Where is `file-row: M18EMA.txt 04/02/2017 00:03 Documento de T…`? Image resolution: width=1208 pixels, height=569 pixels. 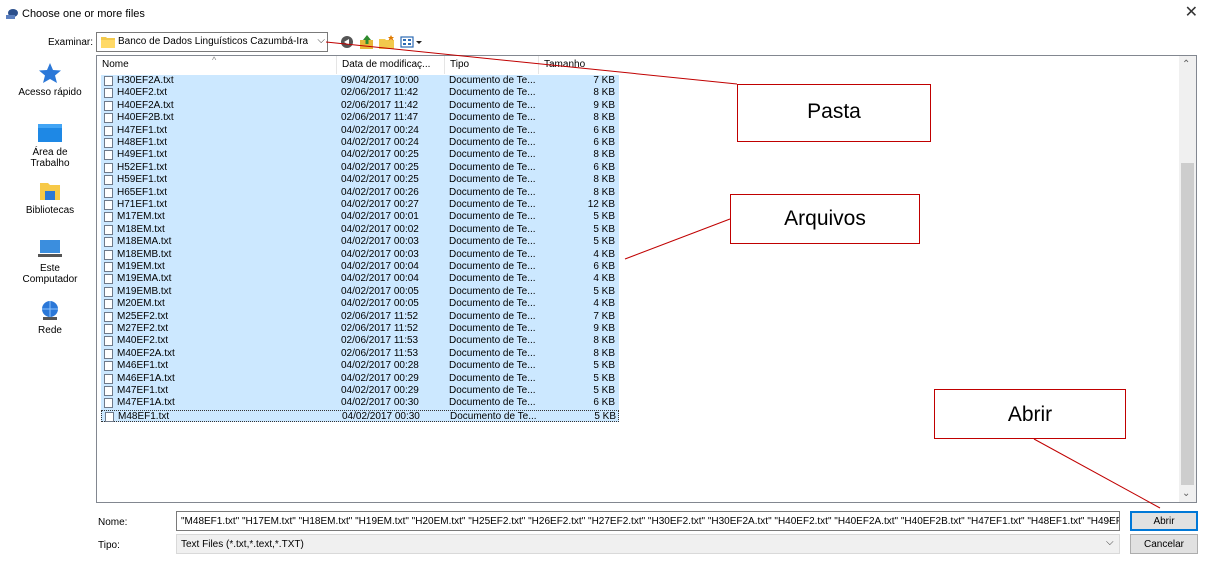 file-row: M18EMA.txt 04/02/2017 00:03 Documento de T… is located at coordinates (360, 242).